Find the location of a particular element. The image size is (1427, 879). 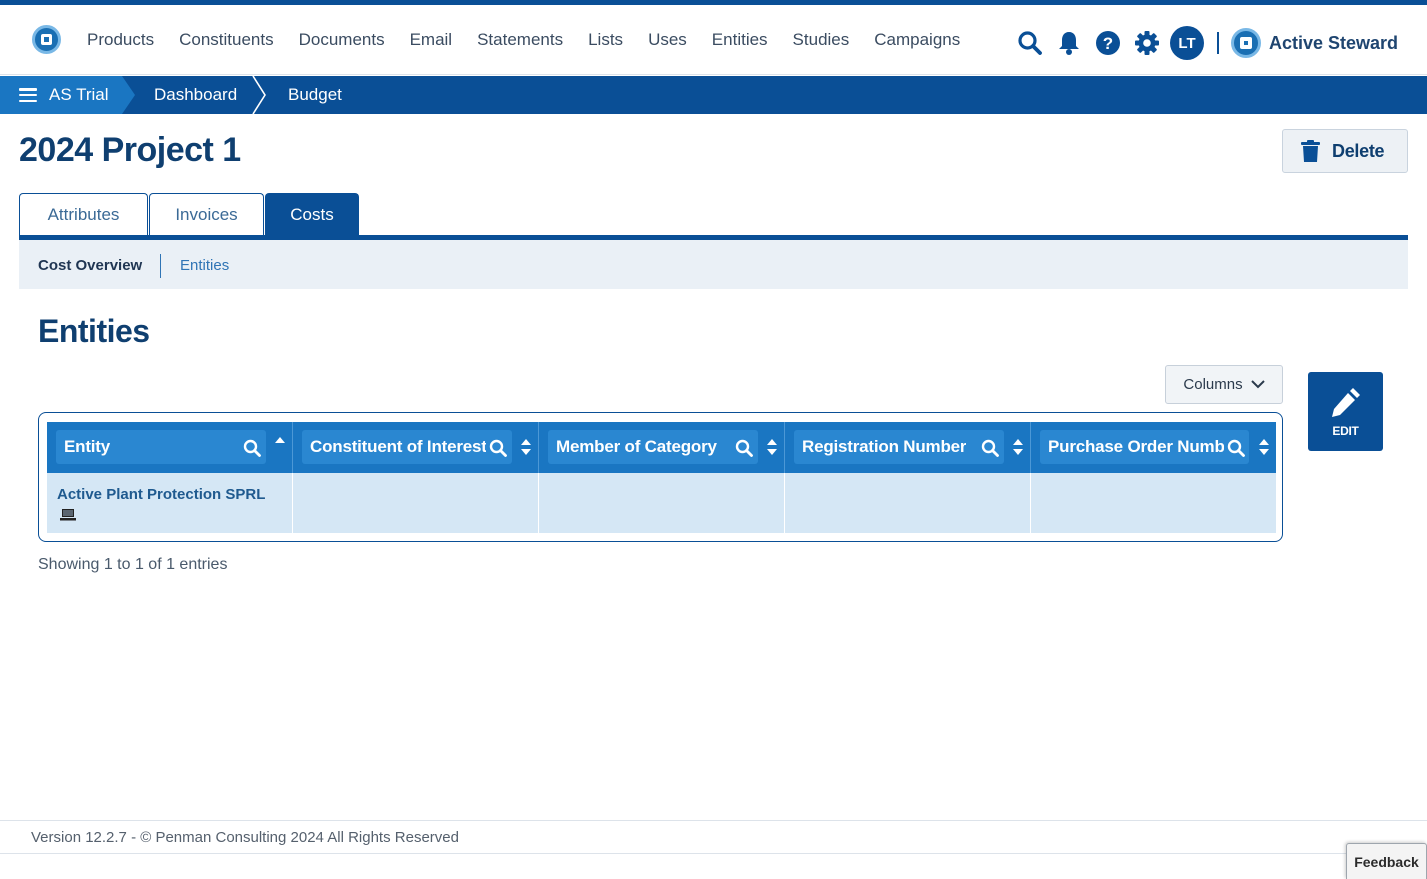

column-header-entity: Entity is located at coordinates (170, 447).